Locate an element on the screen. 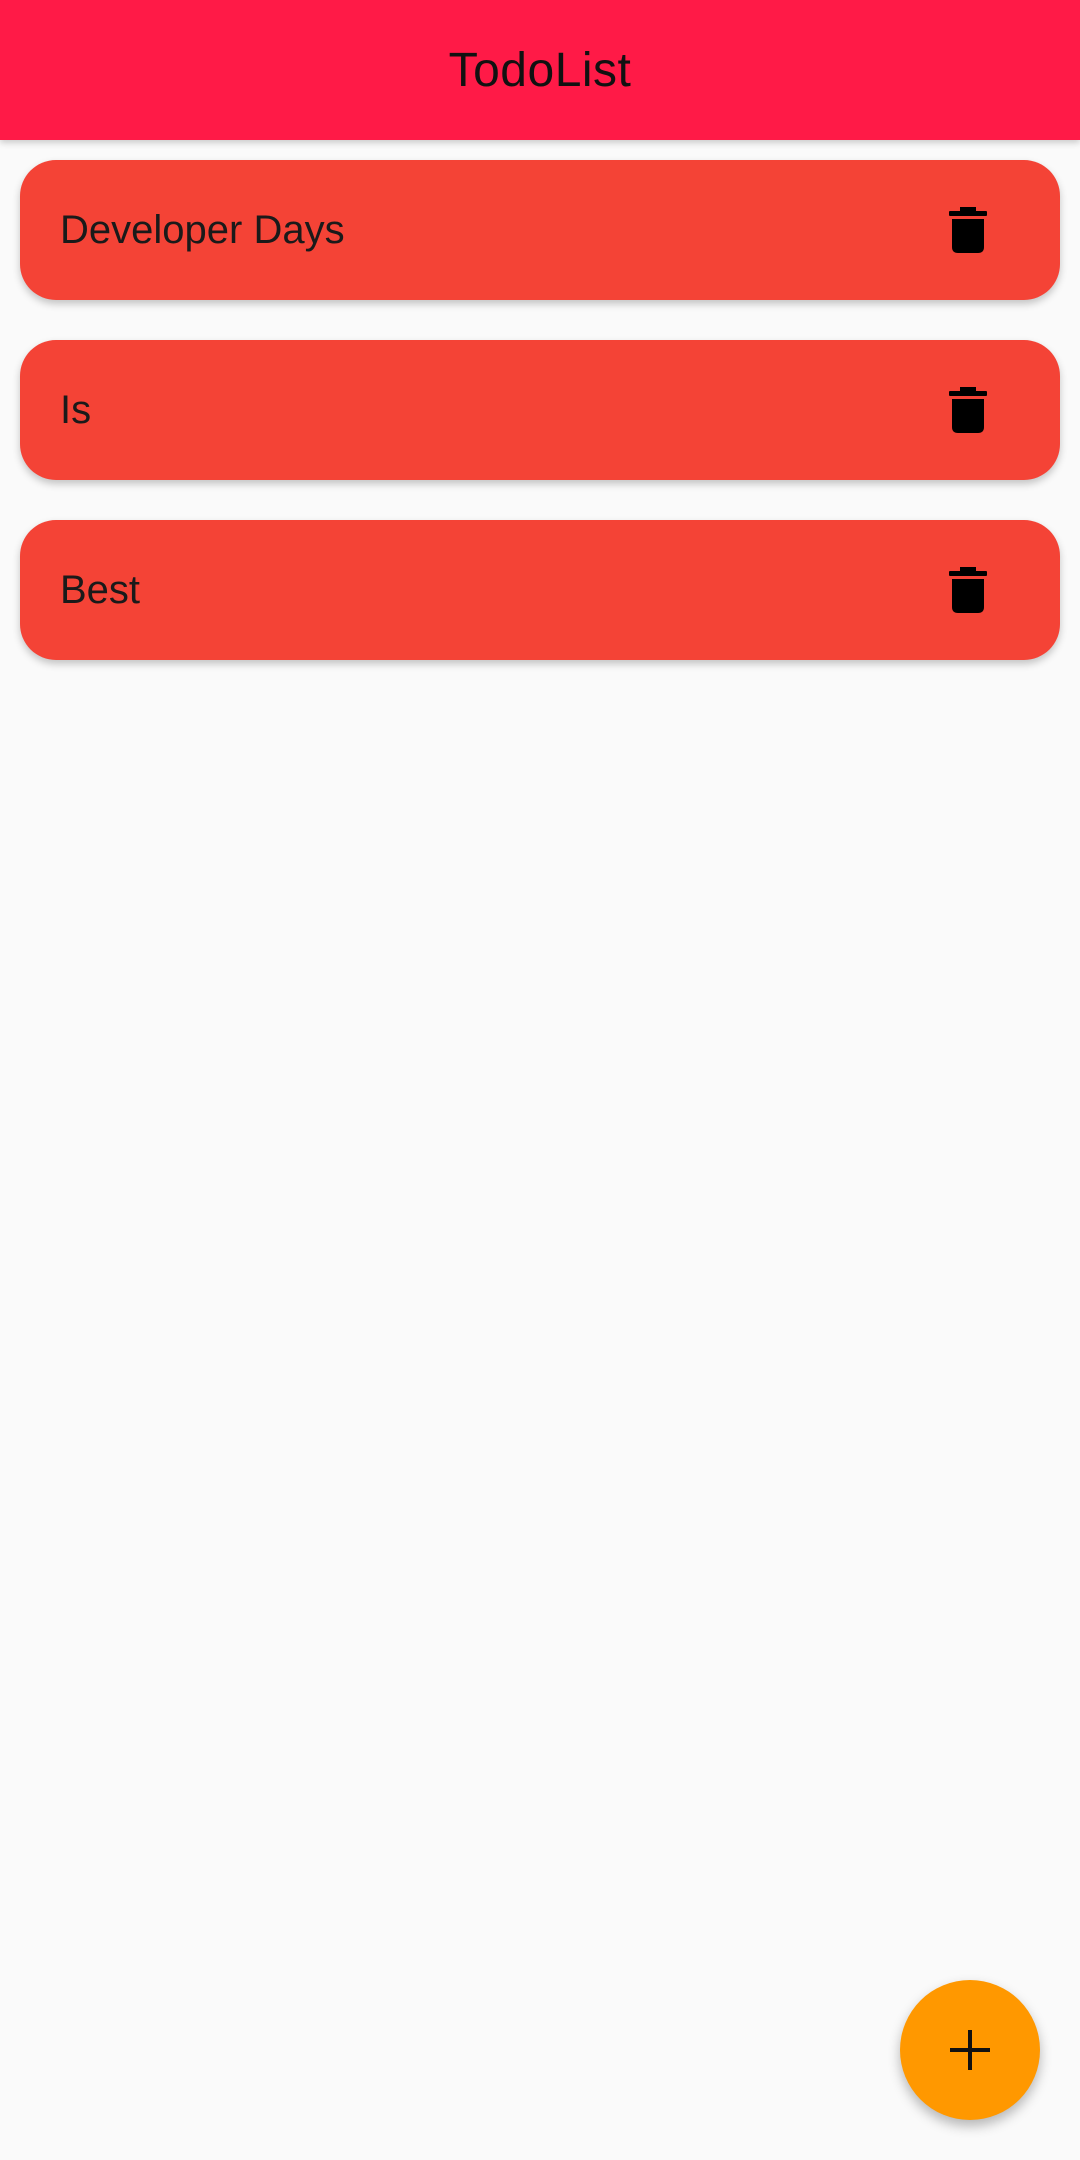 This screenshot has height=2160, width=1080. plus-icon is located at coordinates (970, 2050).